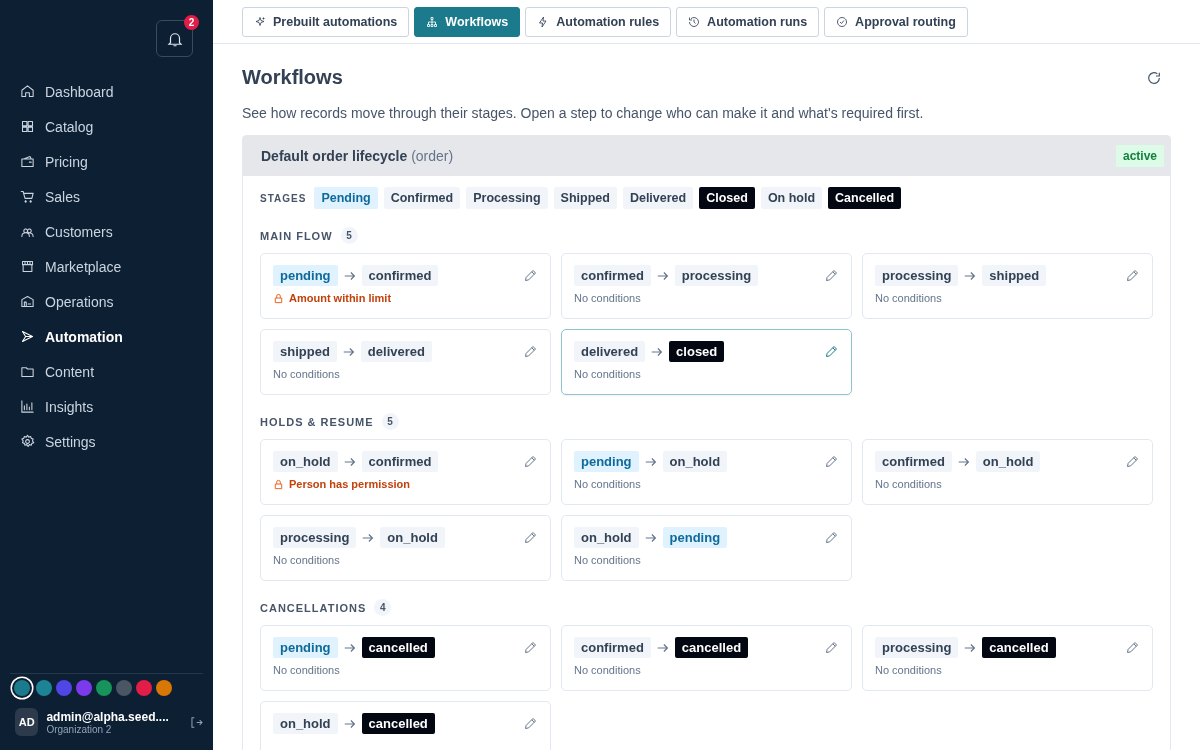 The height and width of the screenshot is (750, 1200). What do you see at coordinates (697, 351) in the screenshot?
I see `stage-chip: closed` at bounding box center [697, 351].